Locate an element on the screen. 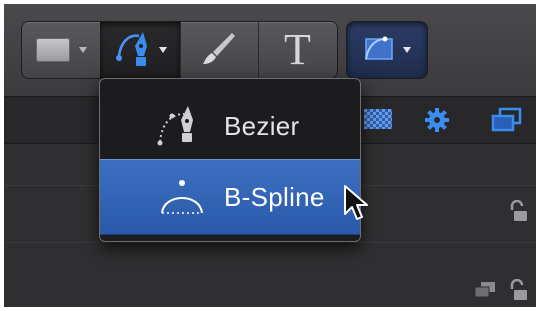 The image size is (540, 311). menu-item-label: B-Spline is located at coordinates (274, 196).